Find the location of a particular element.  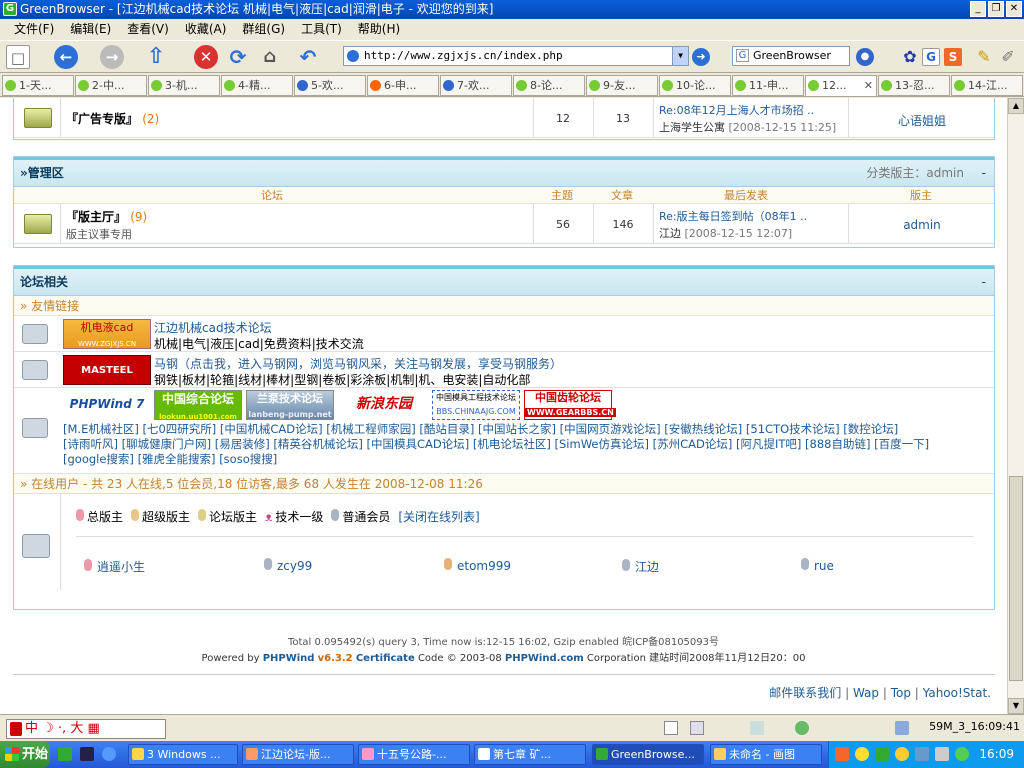

jiangbian-banner: 机电液cad WWW.ZGJXJS.CN is located at coordinates (107, 334).